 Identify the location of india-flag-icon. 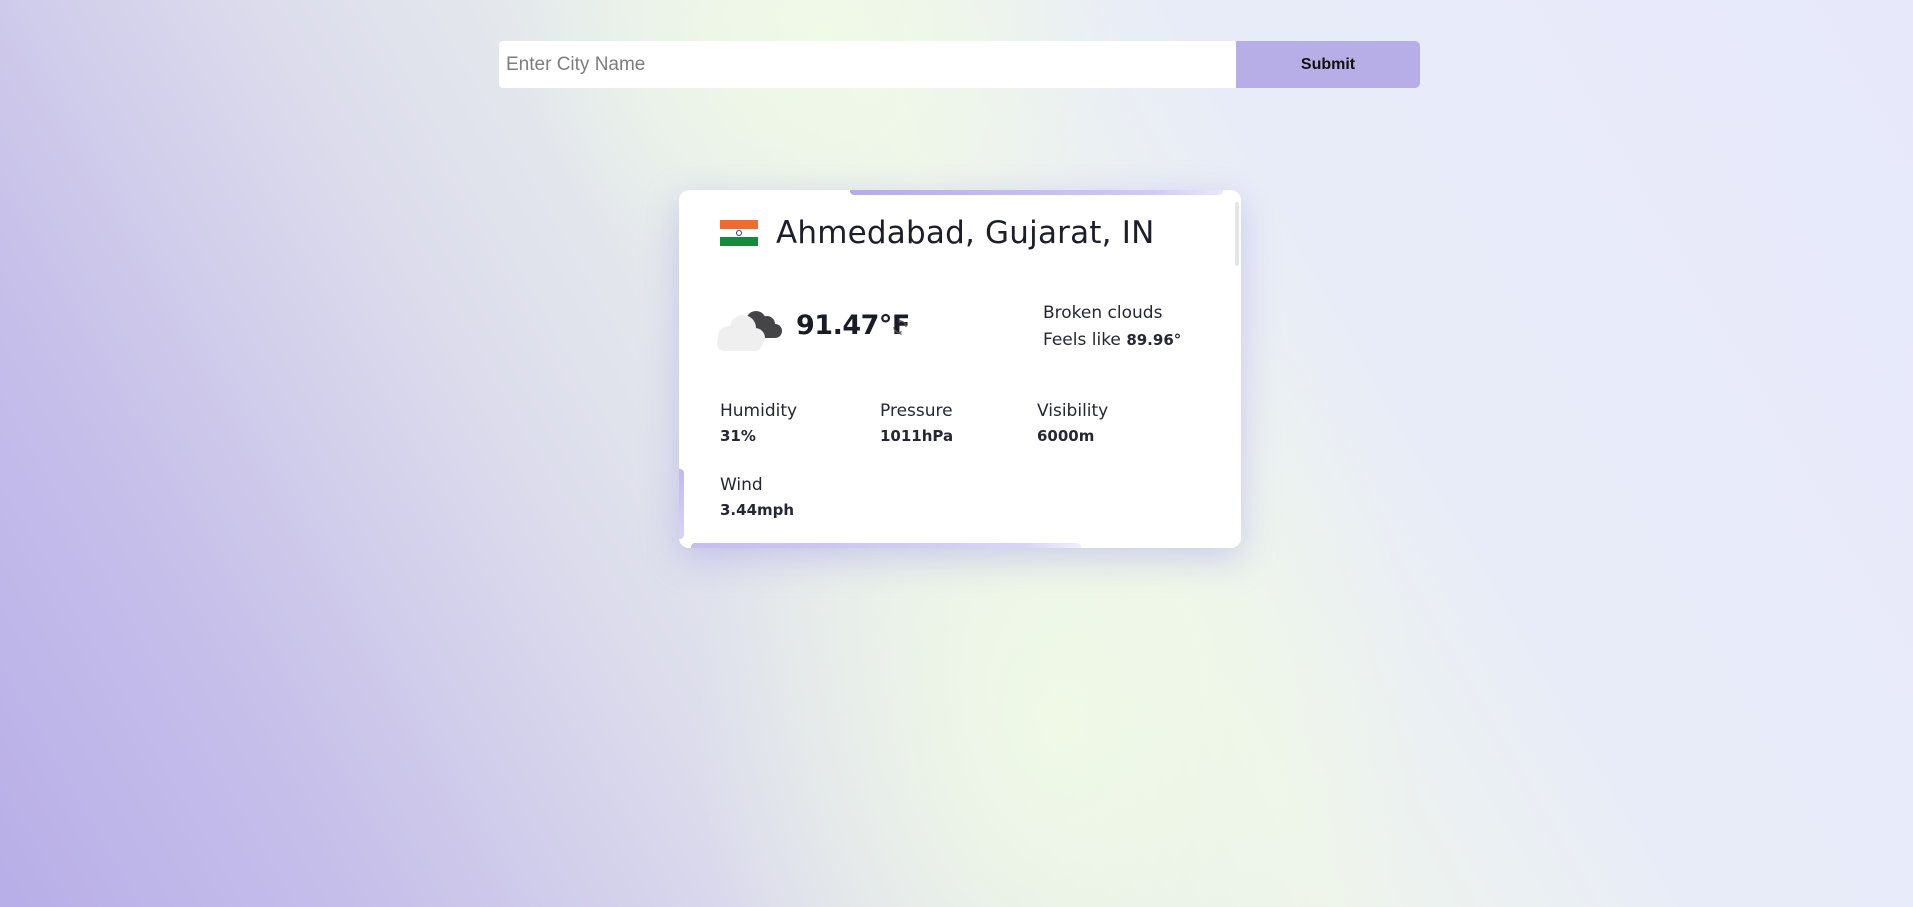
(739, 233).